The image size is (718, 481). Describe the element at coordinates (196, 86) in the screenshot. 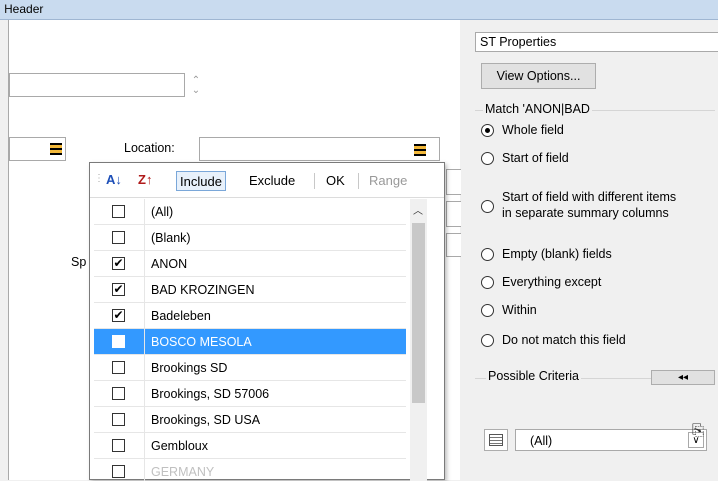

I see `top-stepper: ⌃ ⌄` at that location.